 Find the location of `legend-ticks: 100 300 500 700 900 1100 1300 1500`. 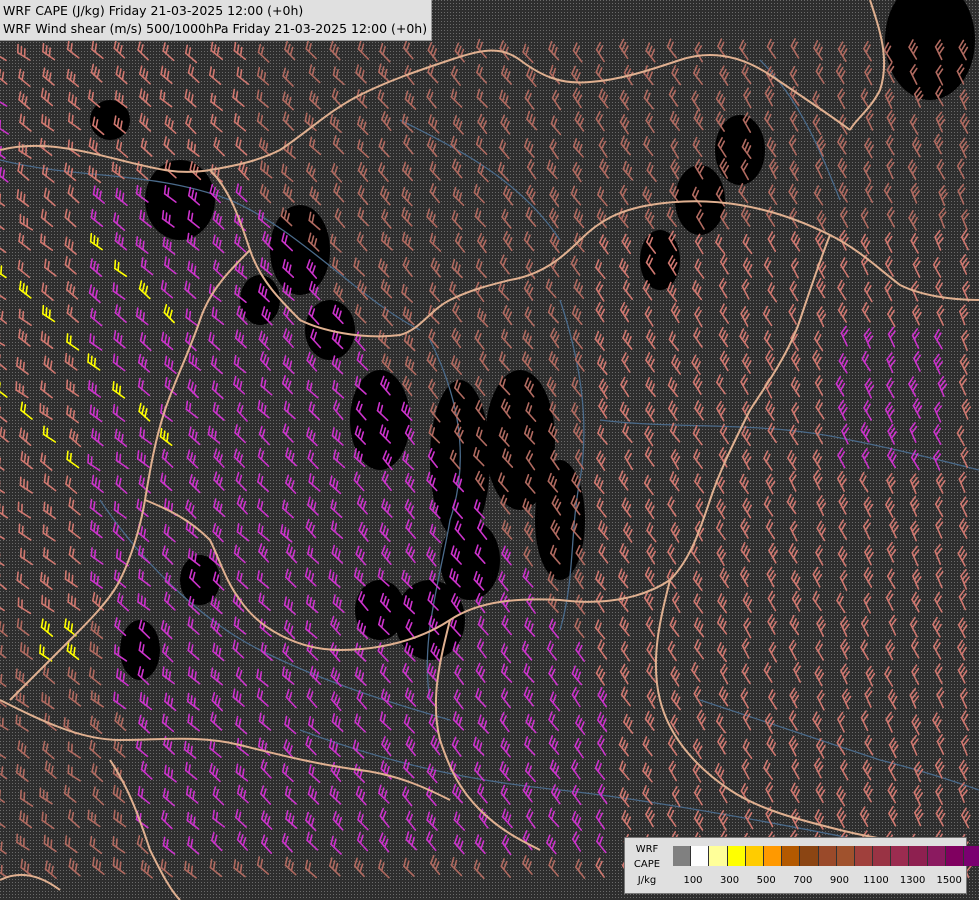

legend-ticks: 100 300 500 700 900 1100 1300 1500 is located at coordinates (795, 882).